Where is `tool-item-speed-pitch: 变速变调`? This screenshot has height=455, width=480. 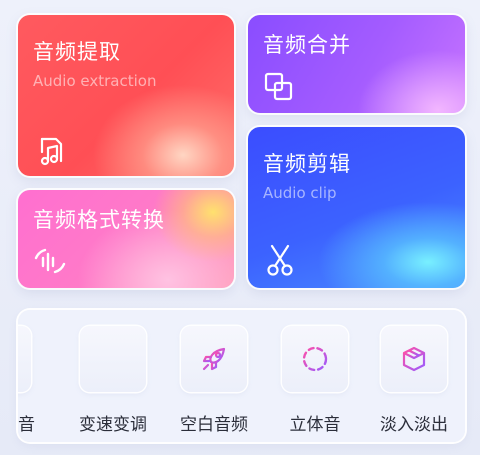 tool-item-speed-pitch: 变速变调 is located at coordinates (113, 376).